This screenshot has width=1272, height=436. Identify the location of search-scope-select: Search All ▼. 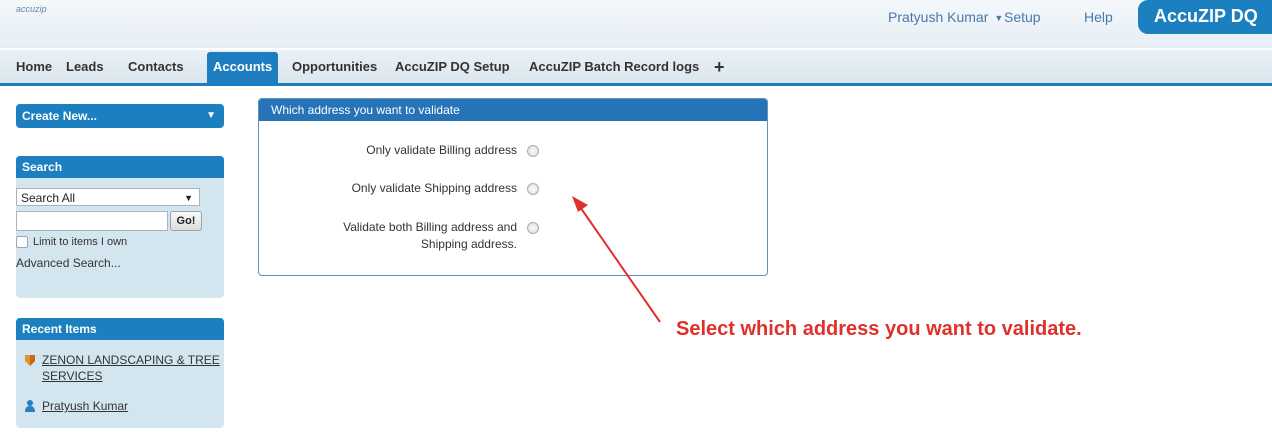
(108, 197).